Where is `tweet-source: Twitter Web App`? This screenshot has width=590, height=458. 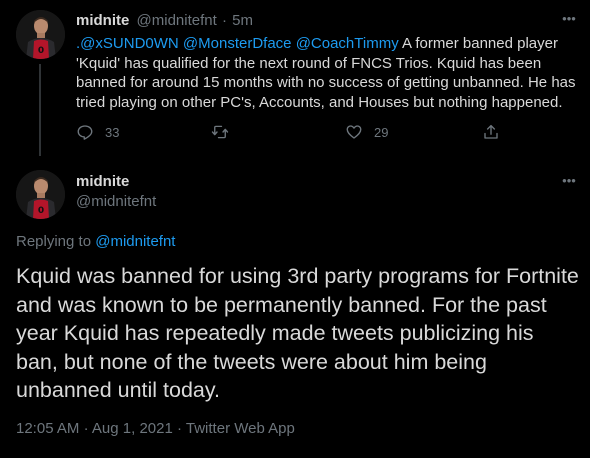 tweet-source: Twitter Web App is located at coordinates (240, 428).